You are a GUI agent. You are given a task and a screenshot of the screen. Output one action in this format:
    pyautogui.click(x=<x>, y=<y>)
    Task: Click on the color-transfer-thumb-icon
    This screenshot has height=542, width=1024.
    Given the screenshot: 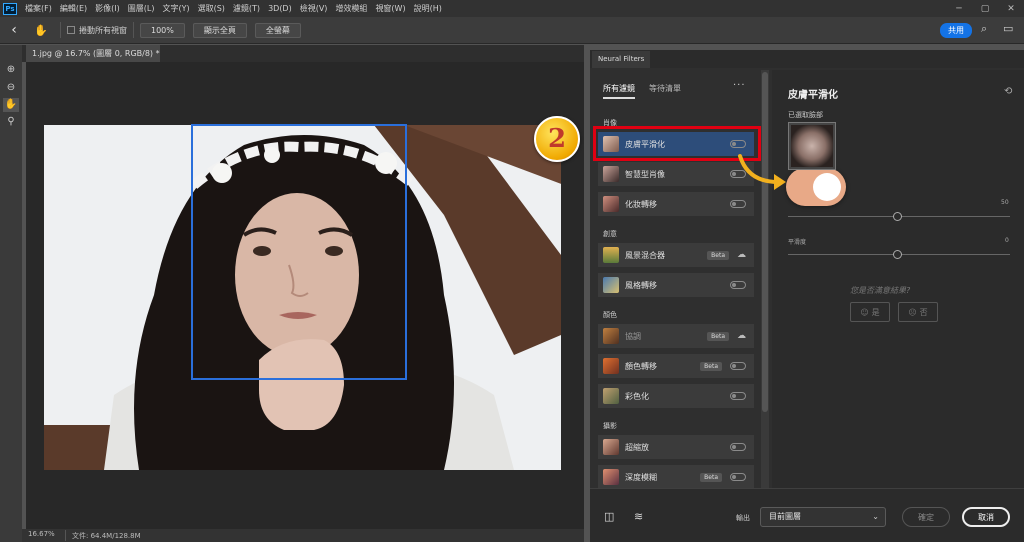 What is the action you would take?
    pyautogui.click(x=611, y=366)
    